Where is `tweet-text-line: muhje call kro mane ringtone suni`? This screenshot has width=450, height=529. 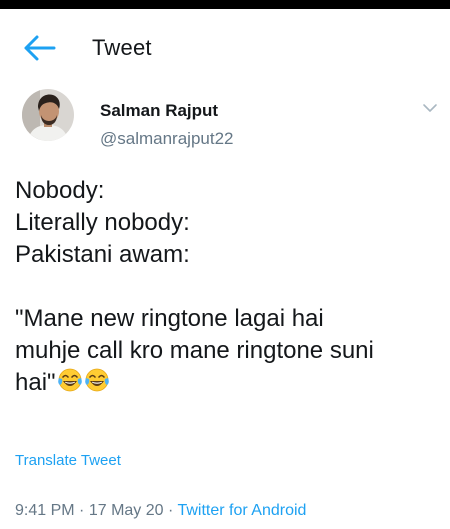 tweet-text-line: muhje call kro mane ringtone suni is located at coordinates (194, 350).